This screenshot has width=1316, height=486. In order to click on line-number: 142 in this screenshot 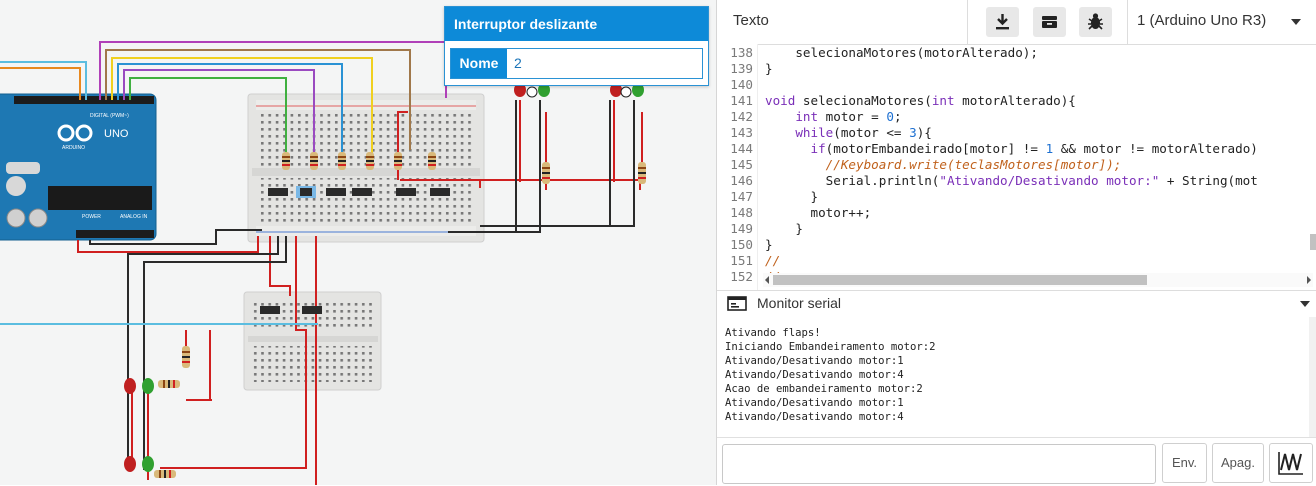, I will do `click(741, 116)`.